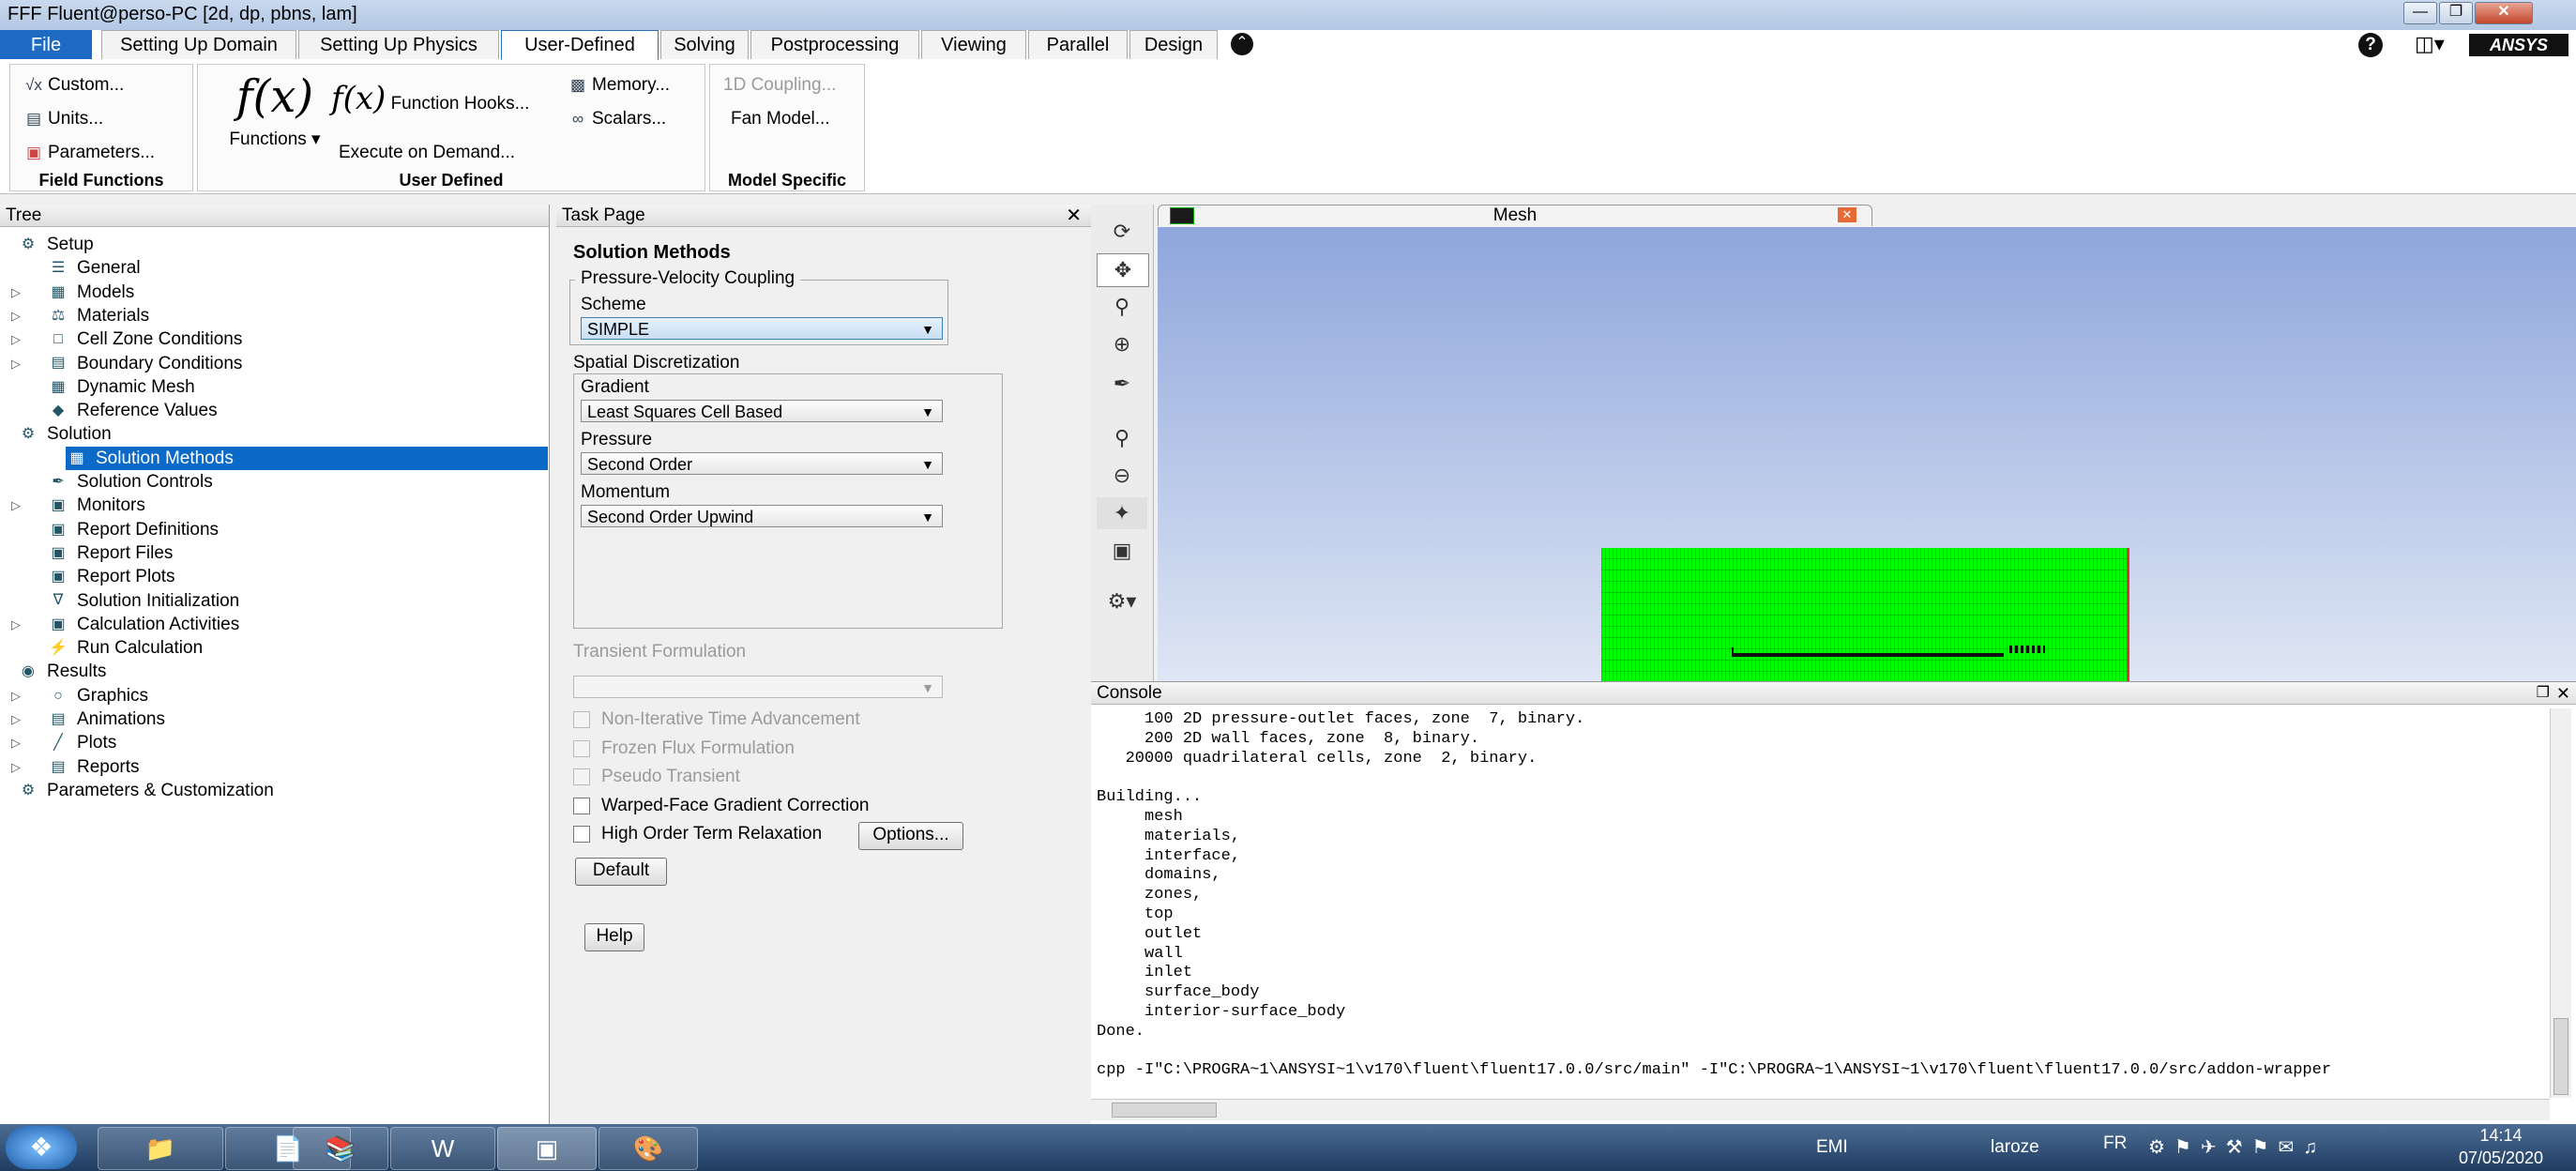 The image size is (2576, 1171). What do you see at coordinates (47, 244) in the screenshot?
I see `tree-item-setup: ◢⚙Setup` at bounding box center [47, 244].